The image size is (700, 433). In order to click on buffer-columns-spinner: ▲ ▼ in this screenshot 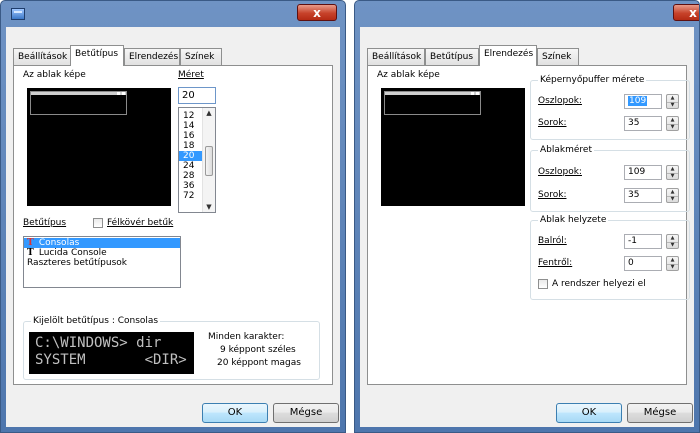, I will do `click(672, 101)`.